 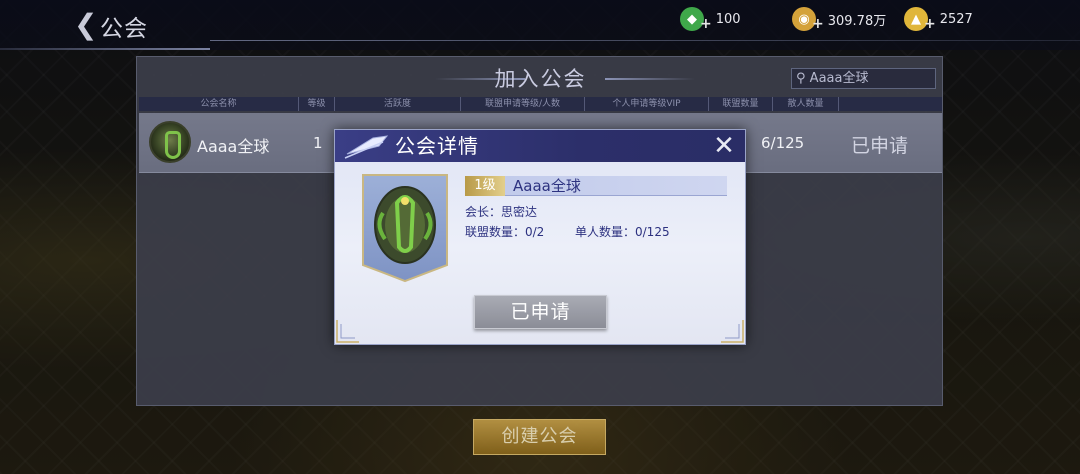 What do you see at coordinates (170, 142) in the screenshot?
I see `guild-emblem-icon` at bounding box center [170, 142].